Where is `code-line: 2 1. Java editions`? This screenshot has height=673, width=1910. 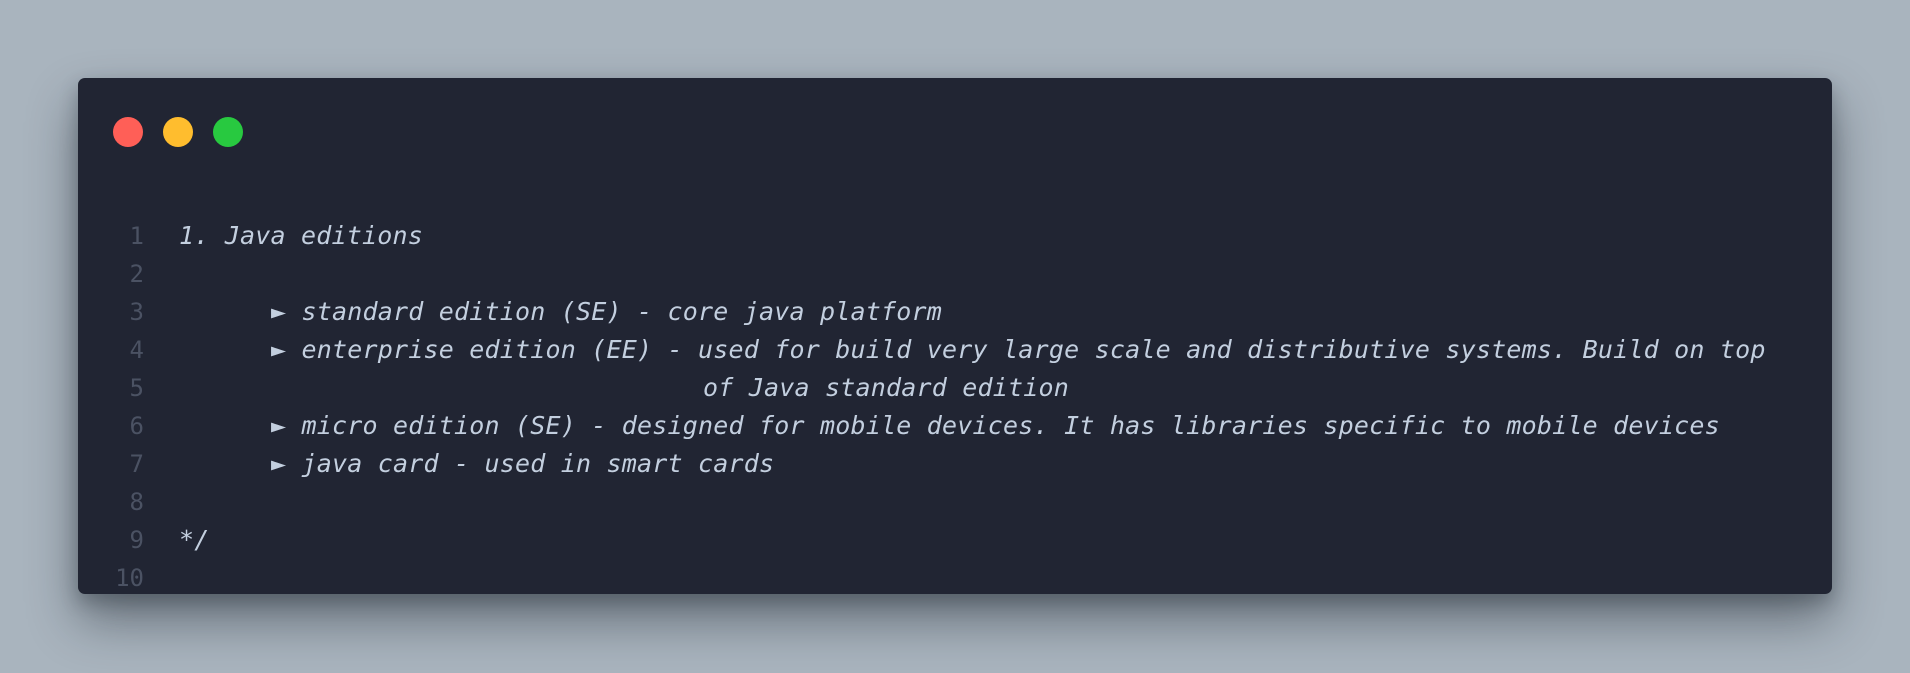 code-line: 2 1. Java editions is located at coordinates (955, 252).